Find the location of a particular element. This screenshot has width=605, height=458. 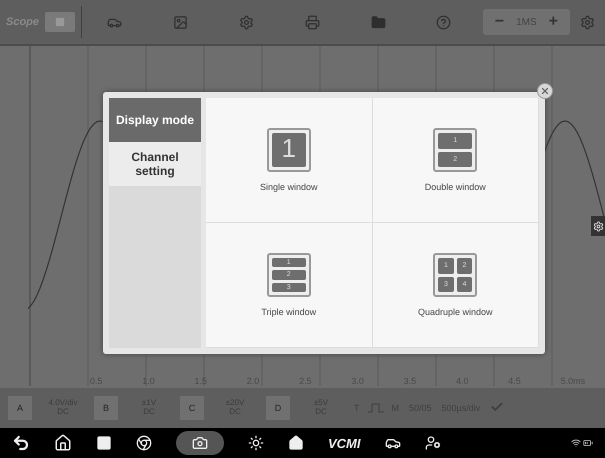

option-label: Double window is located at coordinates (455, 187).